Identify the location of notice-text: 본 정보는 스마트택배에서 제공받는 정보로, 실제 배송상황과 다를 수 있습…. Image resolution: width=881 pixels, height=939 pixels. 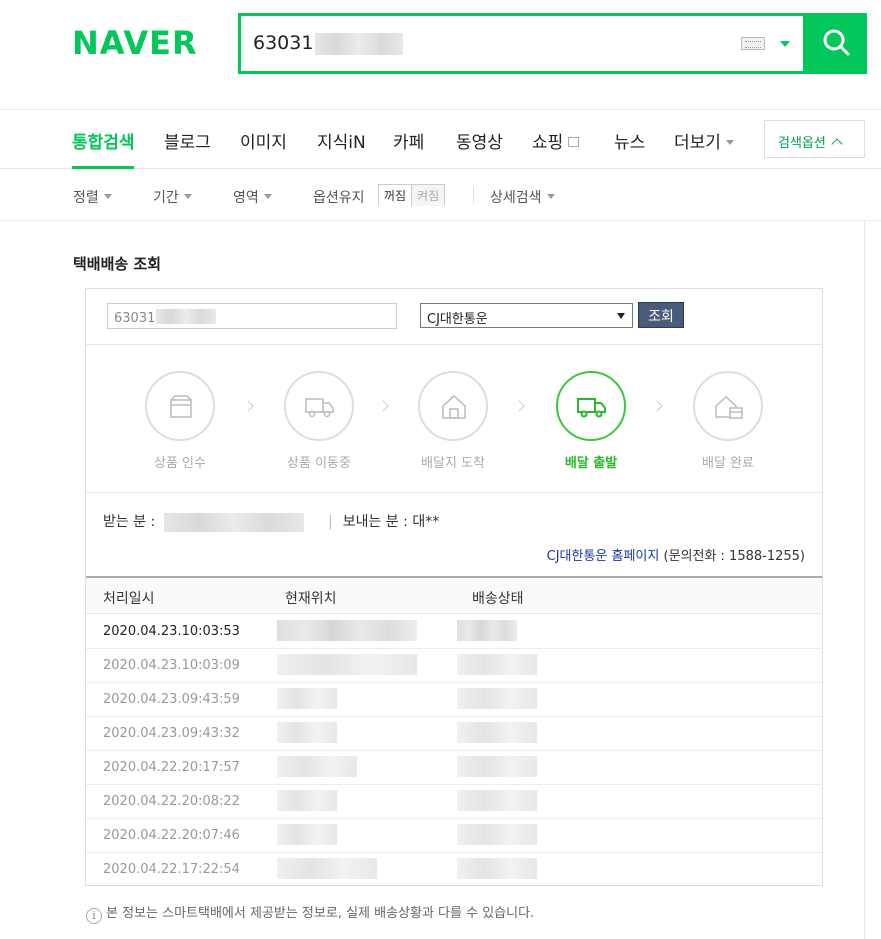
(320, 913).